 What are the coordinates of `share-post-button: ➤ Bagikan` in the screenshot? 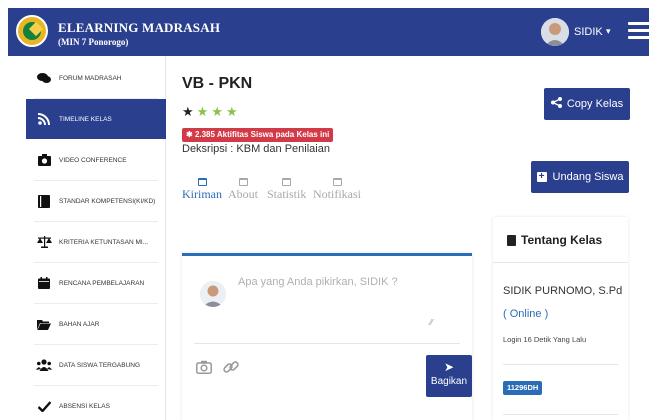 It's located at (449, 376).